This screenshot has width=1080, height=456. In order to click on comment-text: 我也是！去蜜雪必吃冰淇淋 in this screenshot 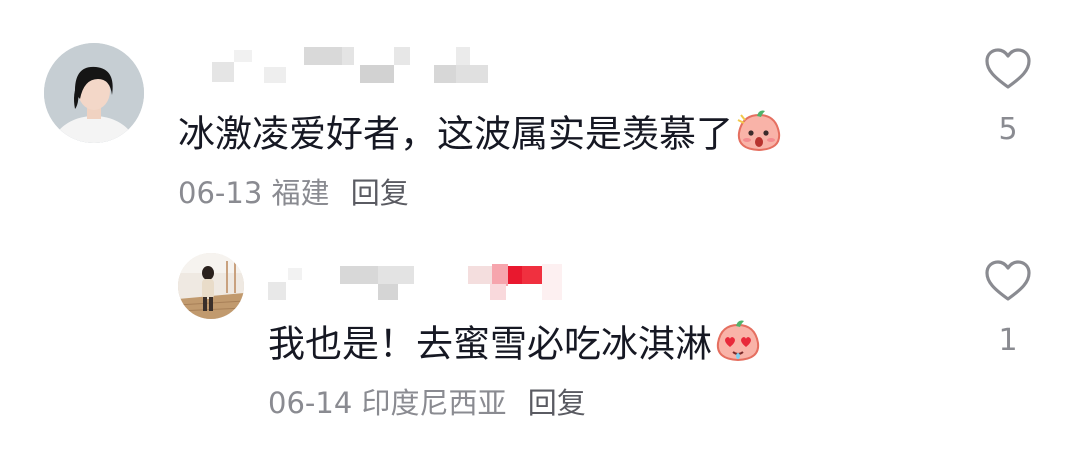, I will do `click(515, 346)`.